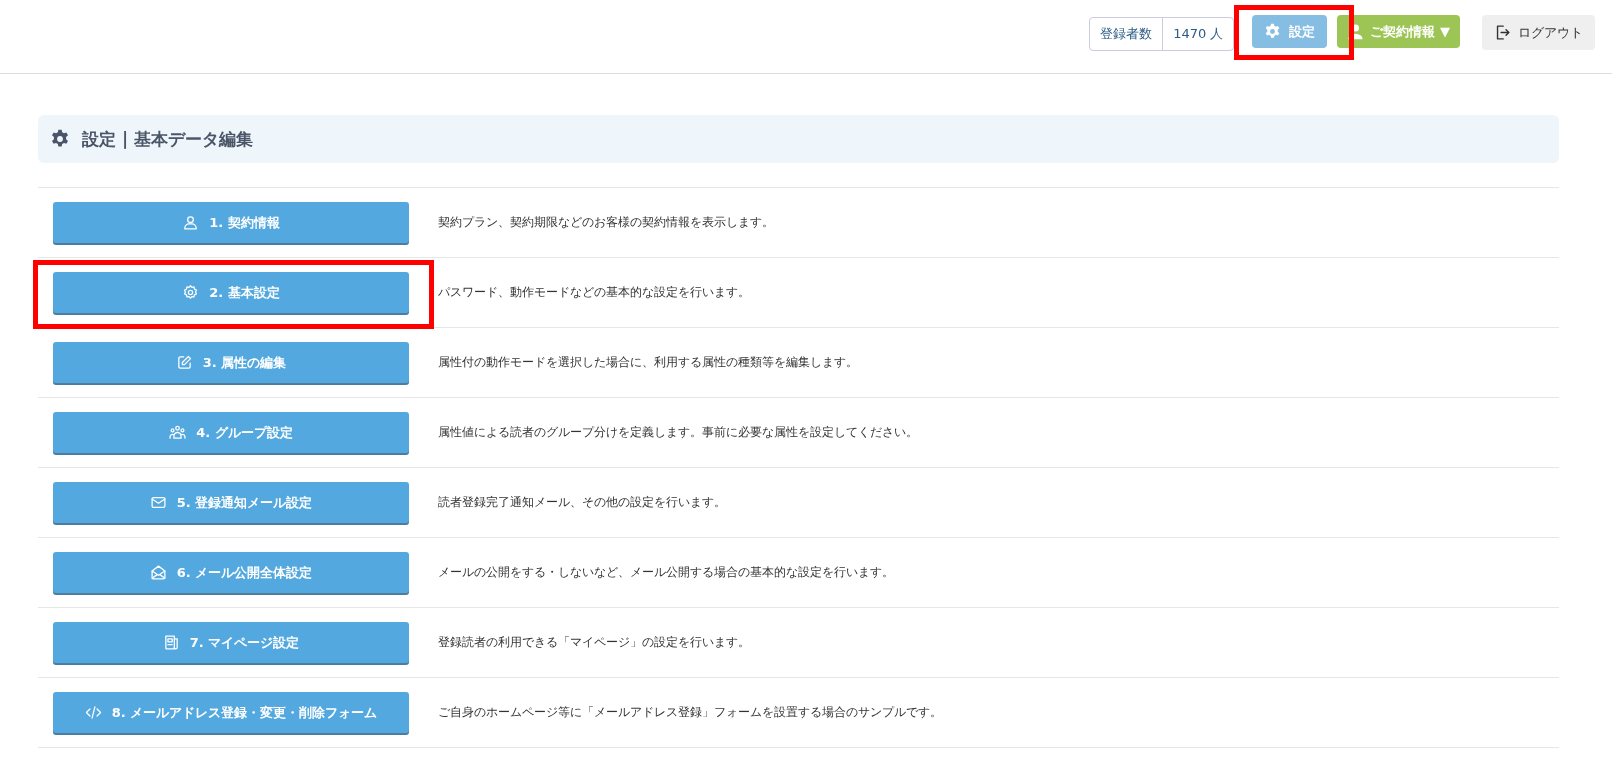  I want to click on menu-button: 4. グループ設定, so click(231, 432).